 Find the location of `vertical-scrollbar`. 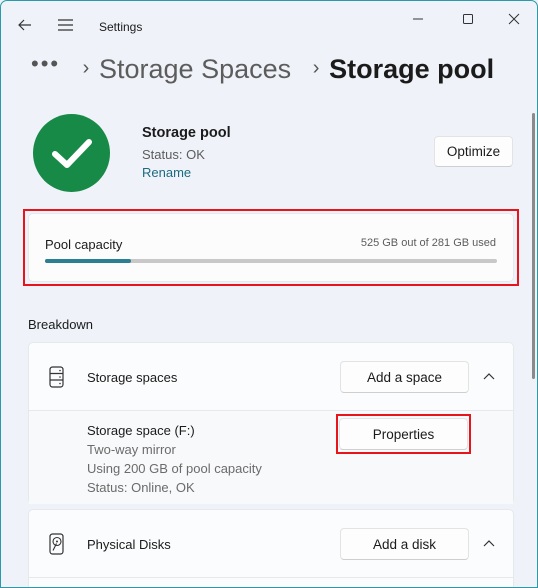

vertical-scrollbar is located at coordinates (533, 246).